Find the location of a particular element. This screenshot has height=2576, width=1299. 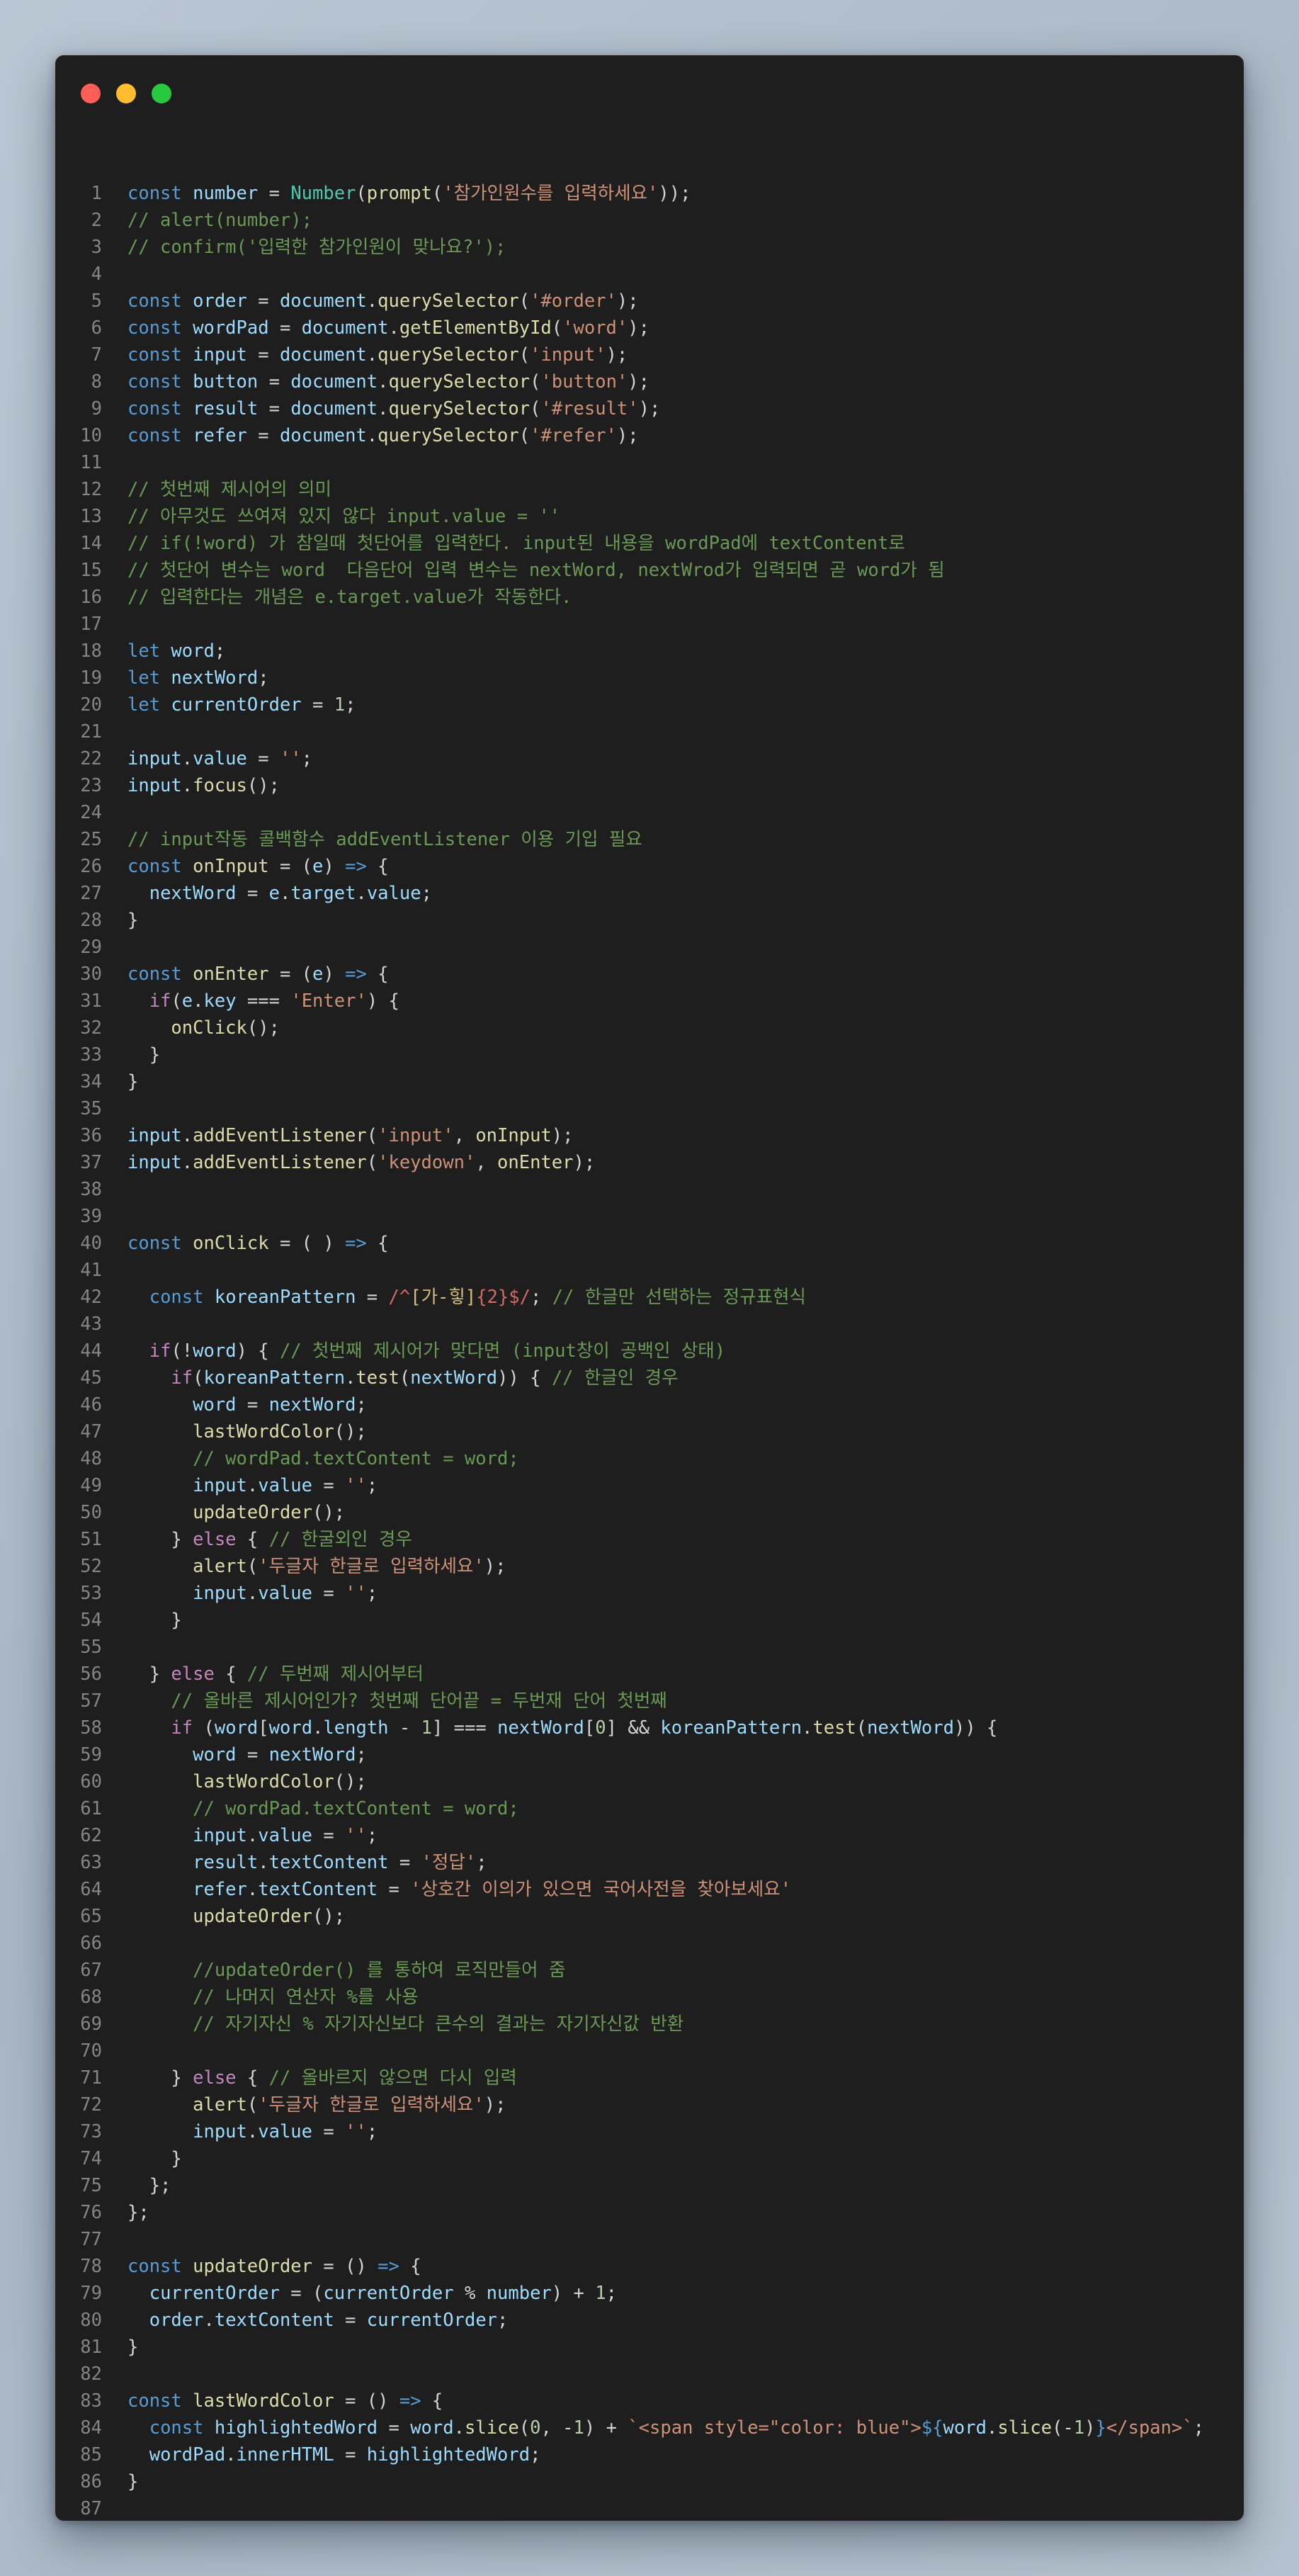

code-token: '두글자 한글로 입력하세요' is located at coordinates (371, 1566).